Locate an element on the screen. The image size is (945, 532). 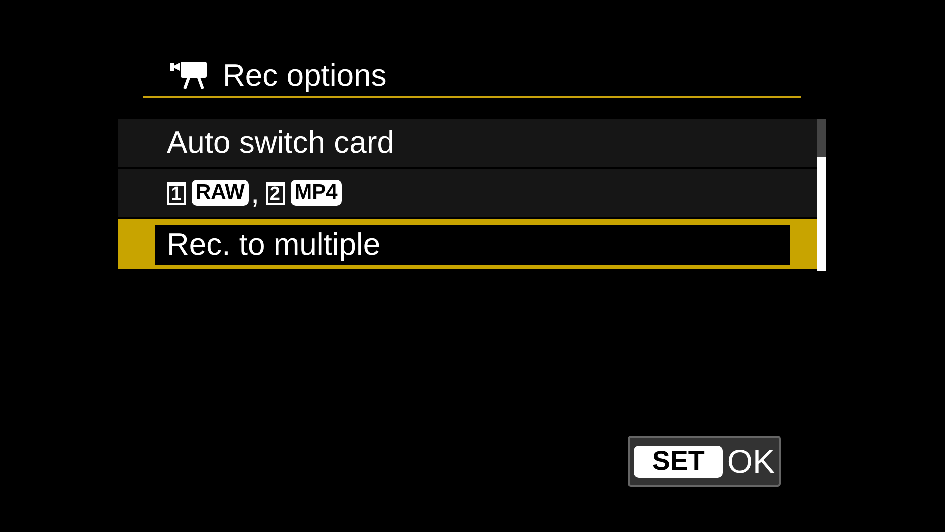
menu-title: Rec options is located at coordinates (305, 75).